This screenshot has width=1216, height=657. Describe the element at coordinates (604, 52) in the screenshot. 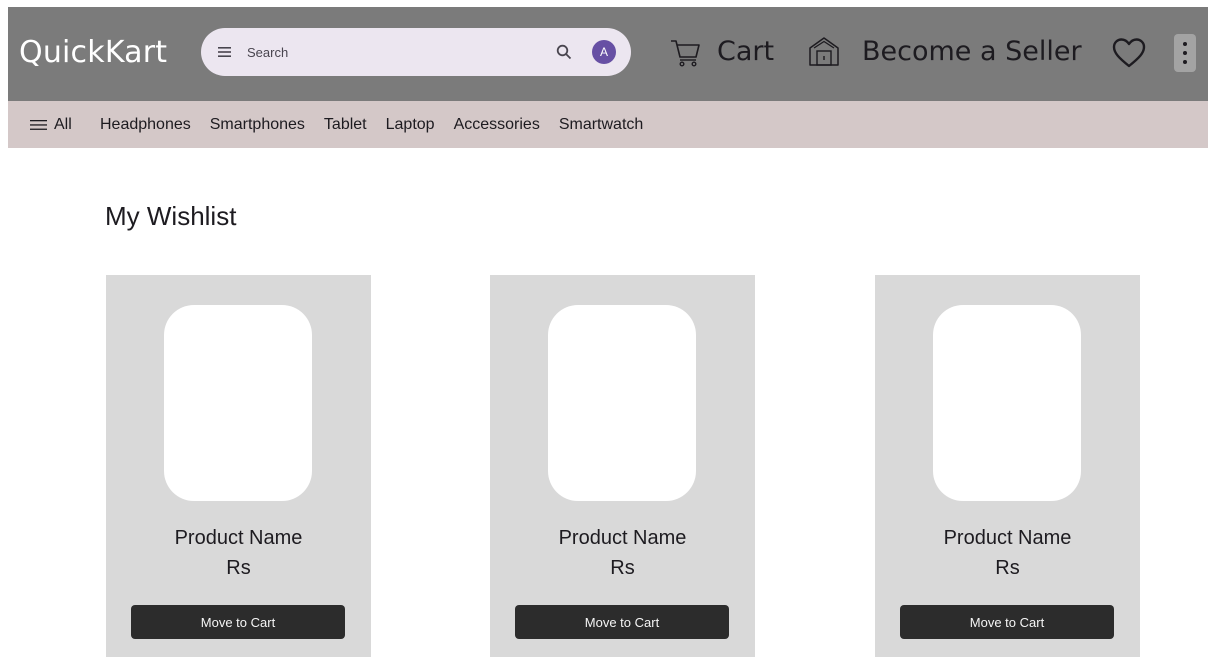

I see `avatar: A` at that location.